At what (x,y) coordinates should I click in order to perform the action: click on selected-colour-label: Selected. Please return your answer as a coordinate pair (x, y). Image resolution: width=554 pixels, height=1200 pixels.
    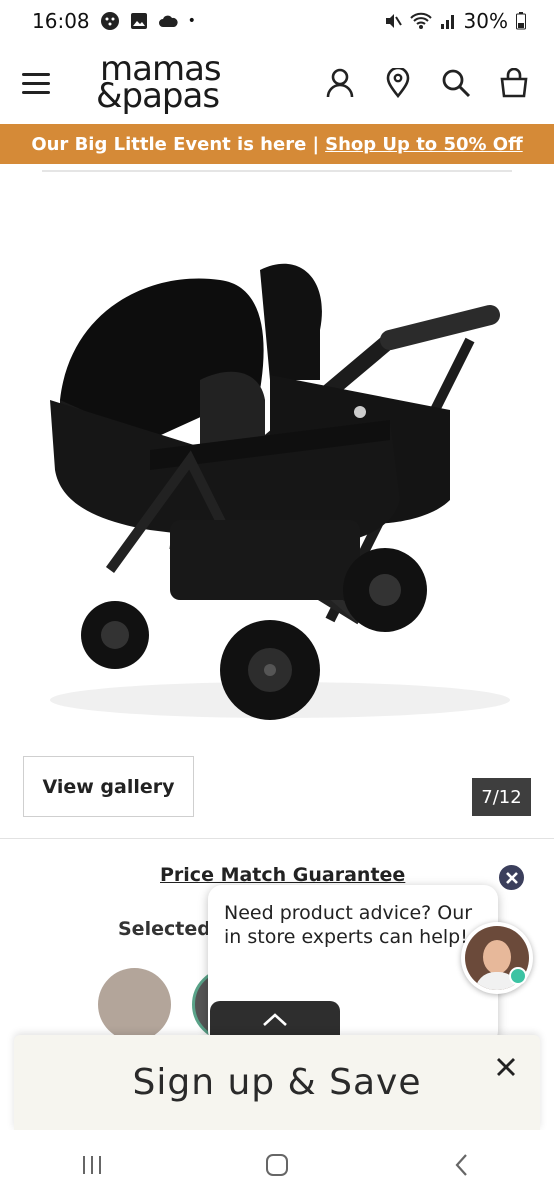
    Looking at the image, I should click on (164, 929).